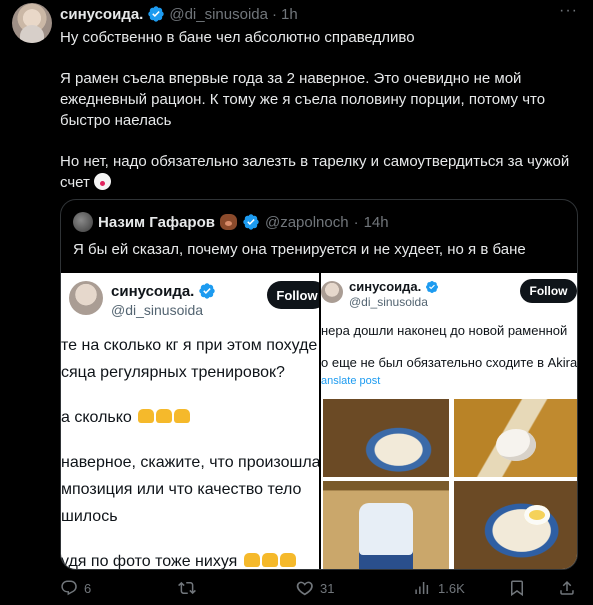 Image resolution: width=593 pixels, height=605 pixels. I want to click on action-bar: 6 31 1.6K, so click(320, 588).